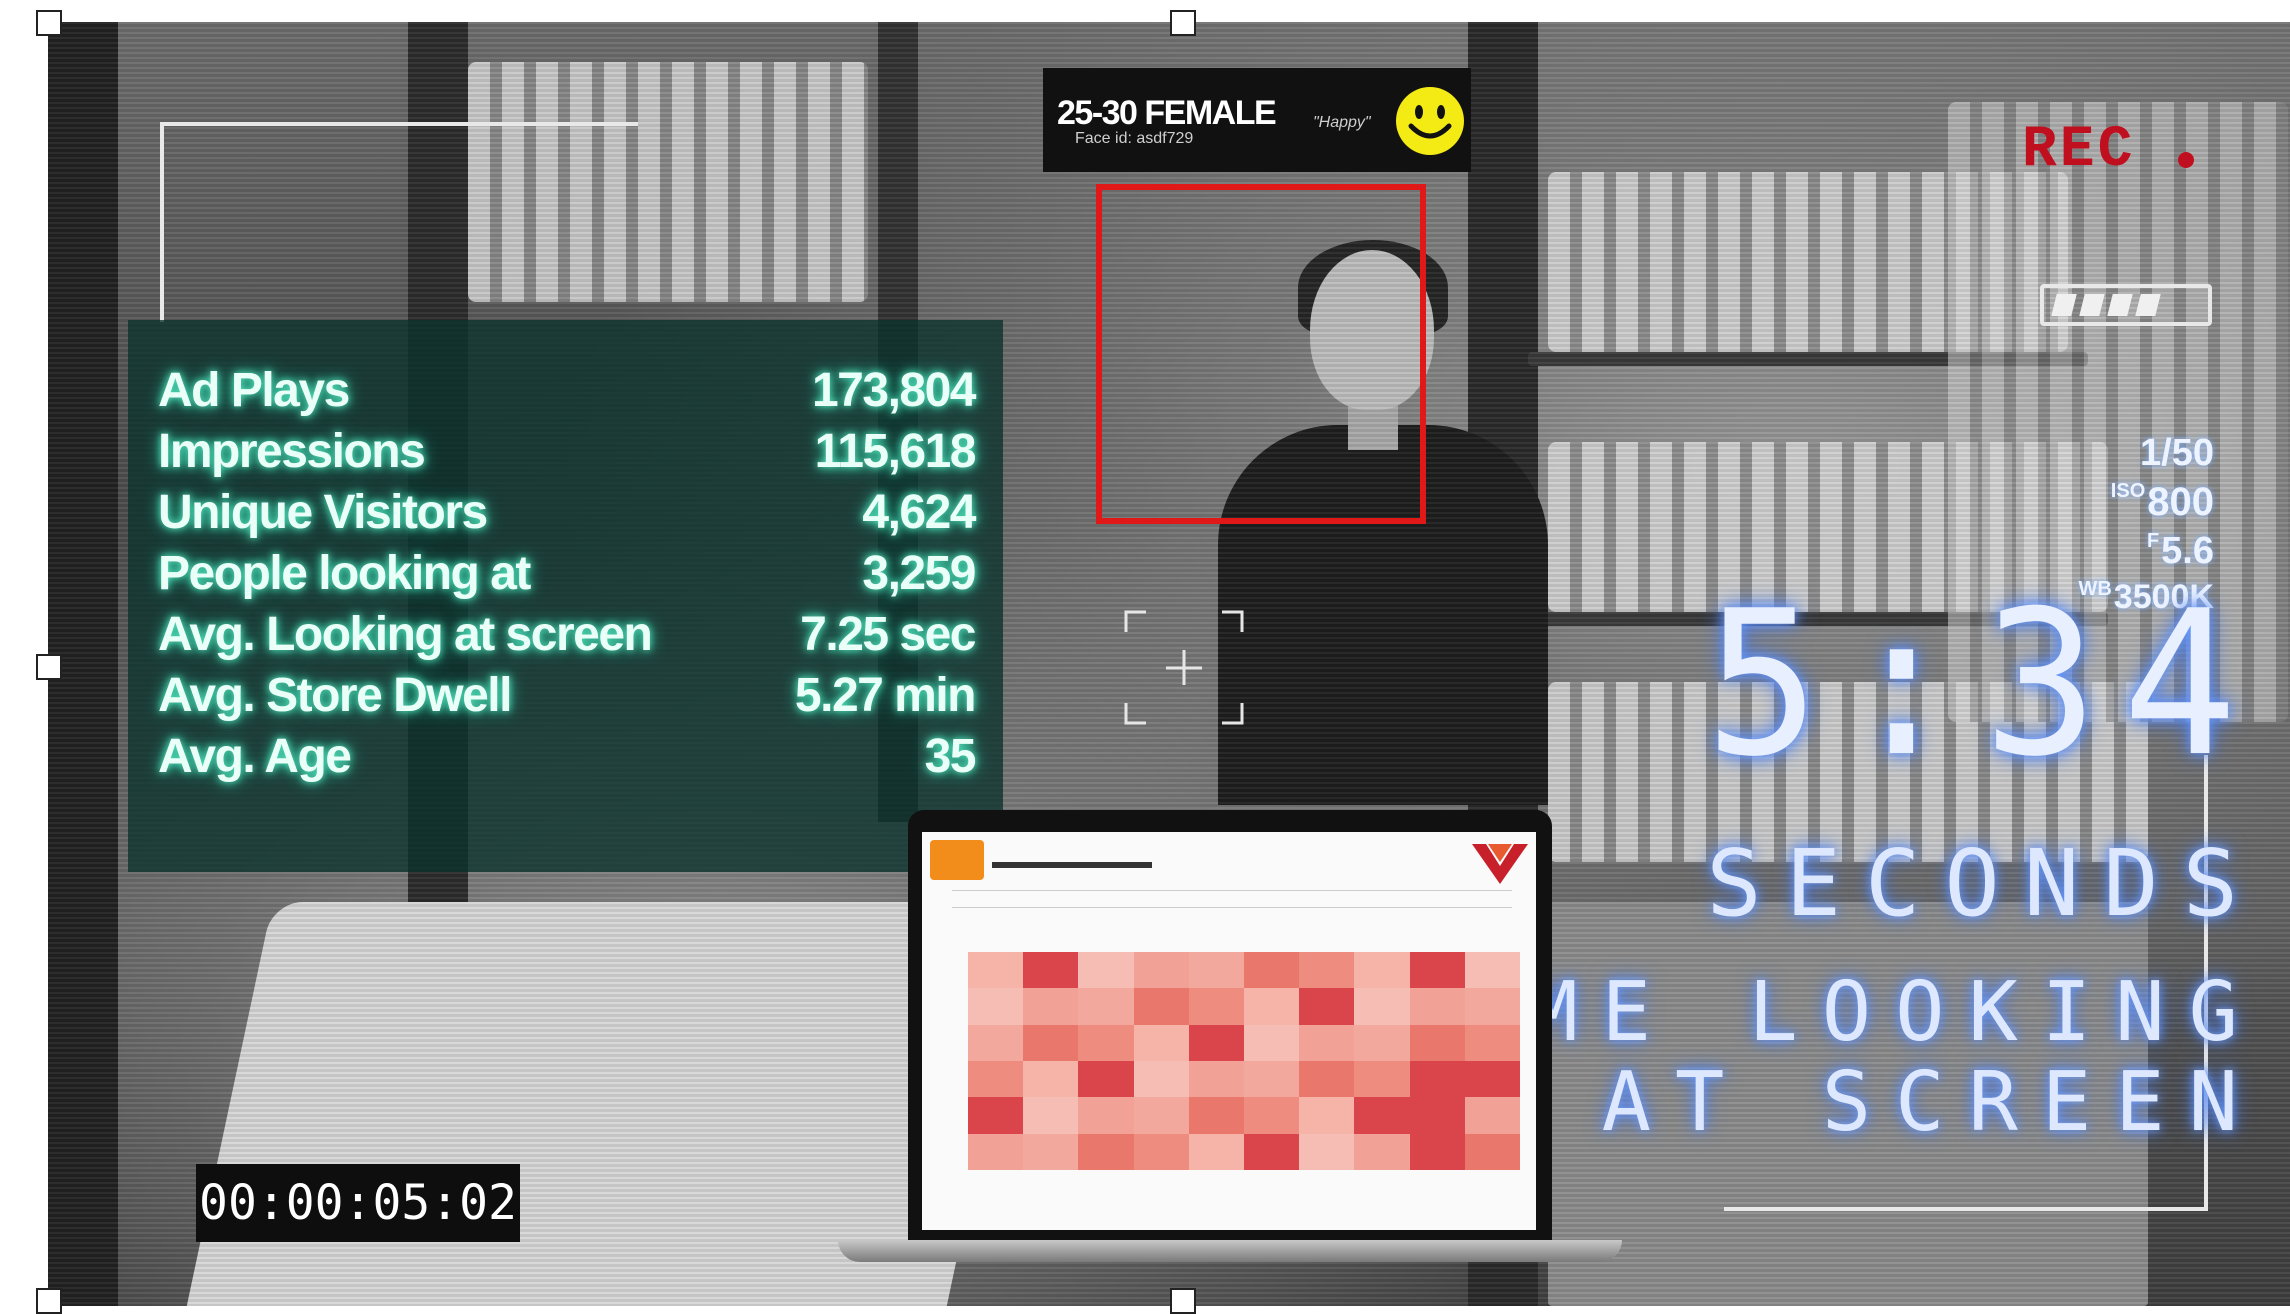 The height and width of the screenshot is (1314, 2290). What do you see at coordinates (567, 451) in the screenshot?
I see `metric-row: Impressions 115,618` at bounding box center [567, 451].